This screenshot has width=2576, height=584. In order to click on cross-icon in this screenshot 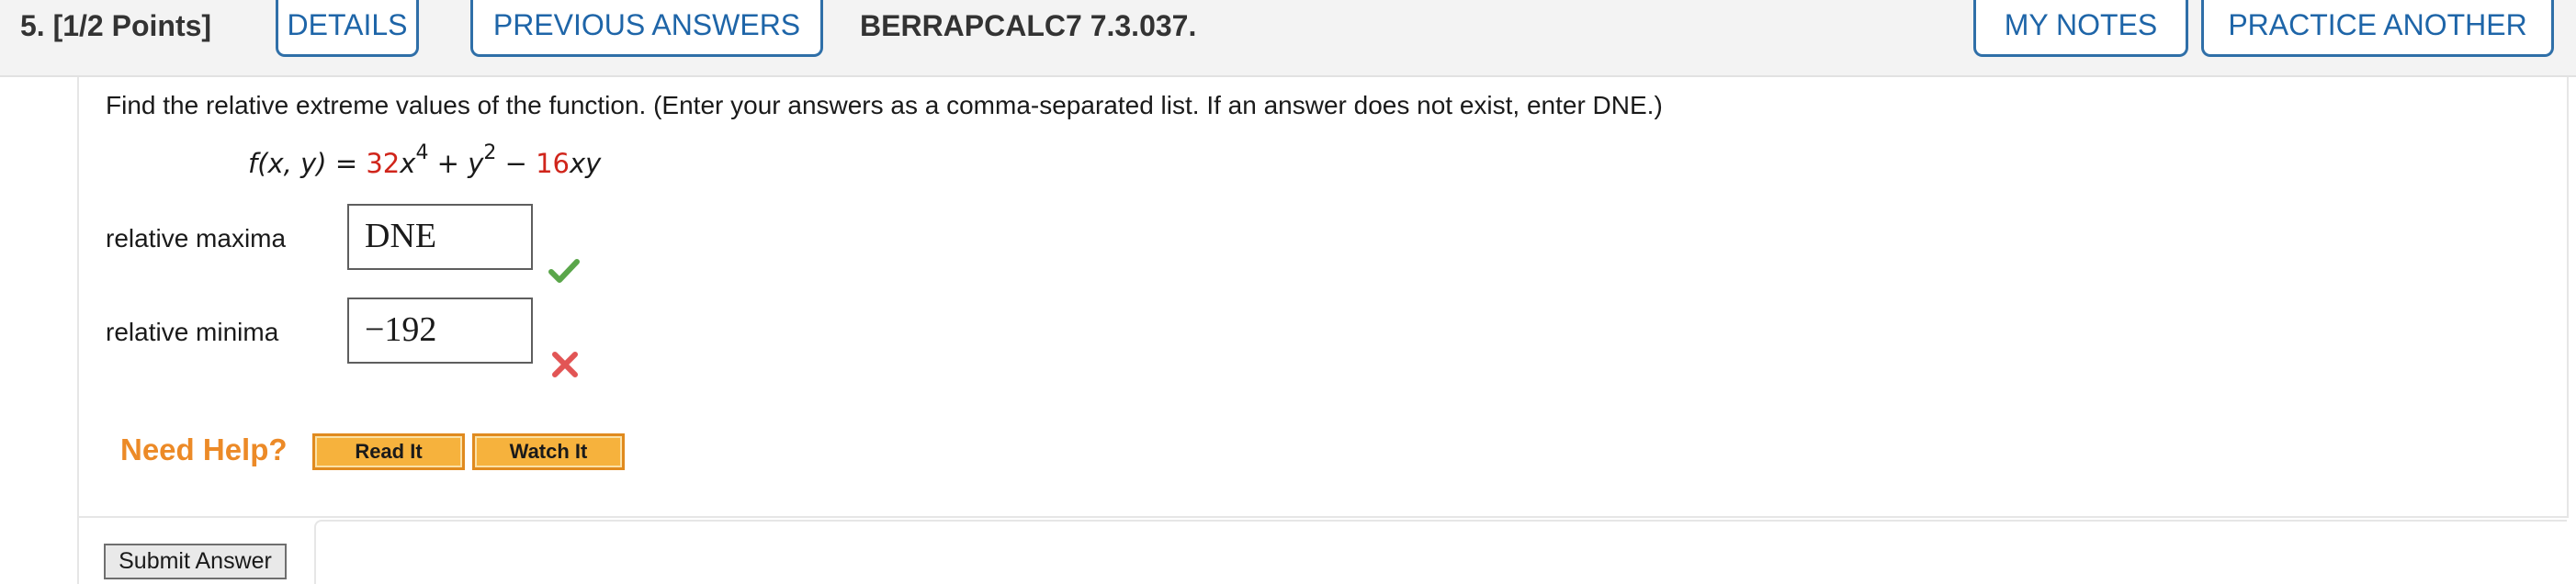, I will do `click(565, 364)`.